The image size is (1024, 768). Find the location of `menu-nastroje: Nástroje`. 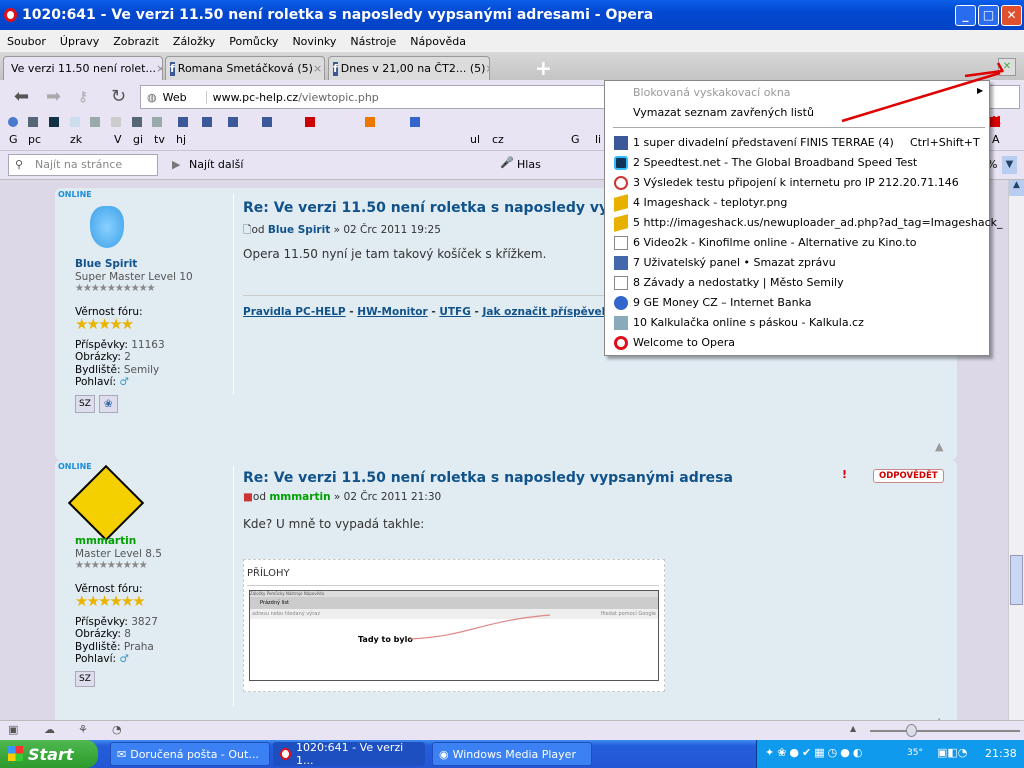

menu-nastroje: Nástroje is located at coordinates (373, 41).